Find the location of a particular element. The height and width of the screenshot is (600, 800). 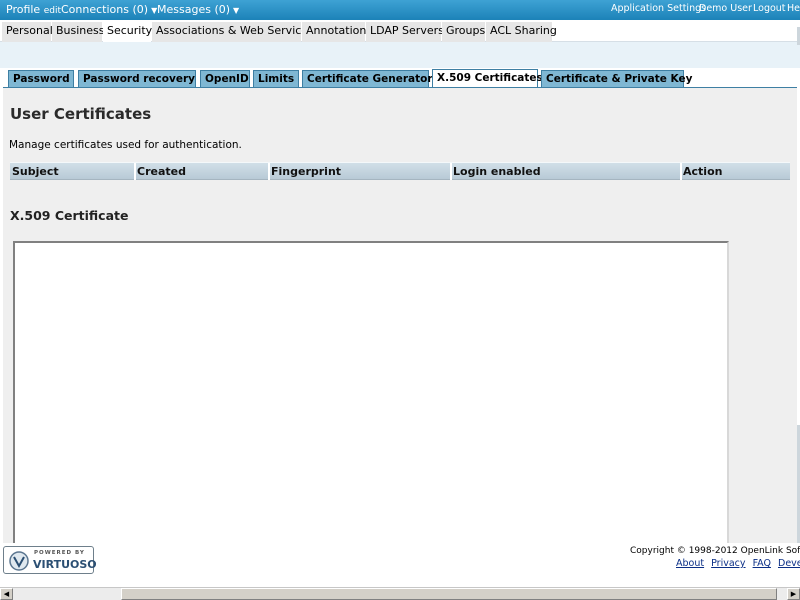

messages-menu: Messages (0) ▼ is located at coordinates (198, 9).